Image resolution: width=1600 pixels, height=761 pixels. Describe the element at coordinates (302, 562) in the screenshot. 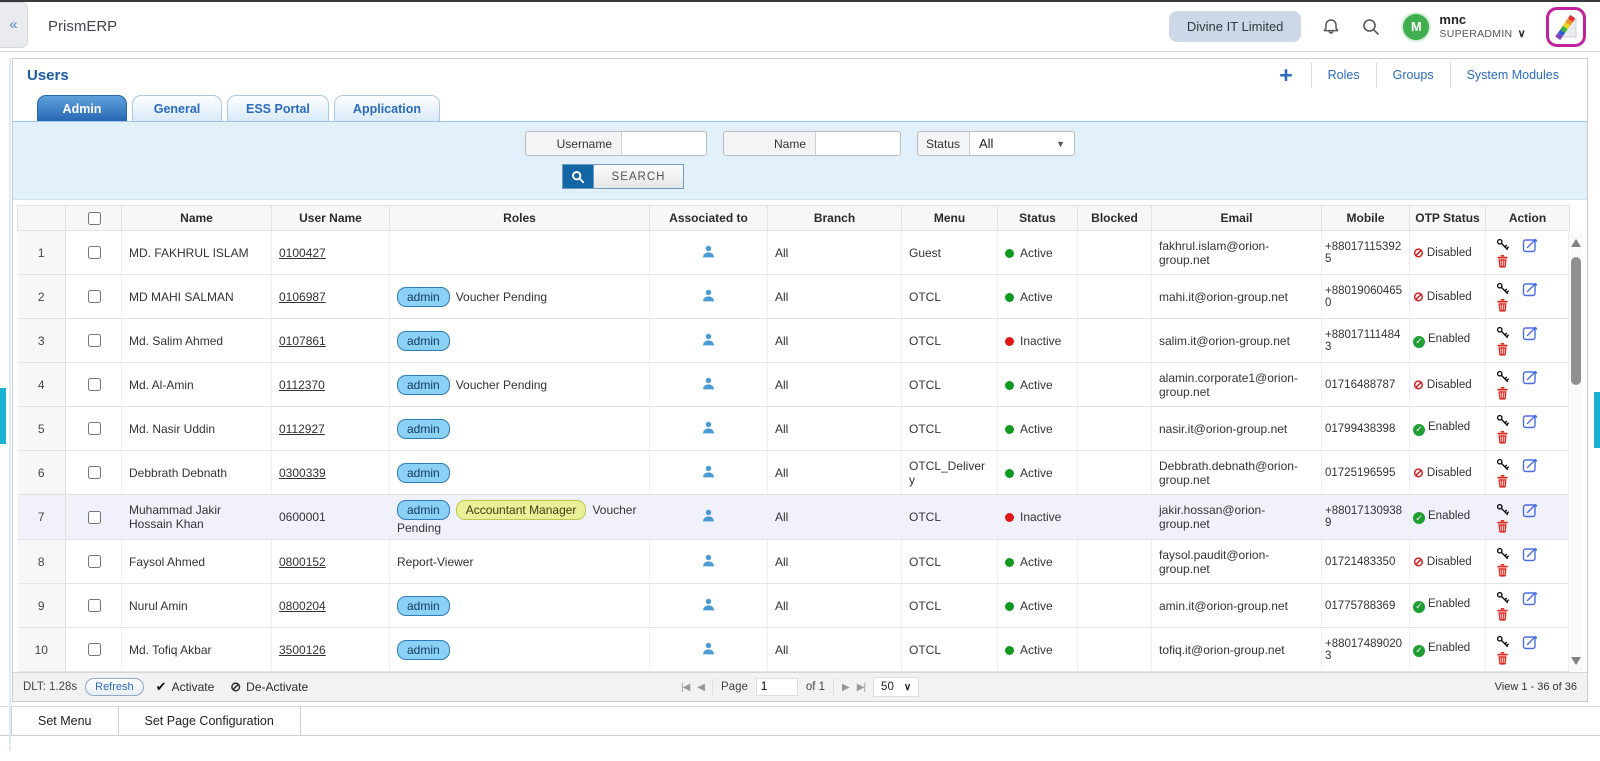

I see `username-link: 0800152` at that location.